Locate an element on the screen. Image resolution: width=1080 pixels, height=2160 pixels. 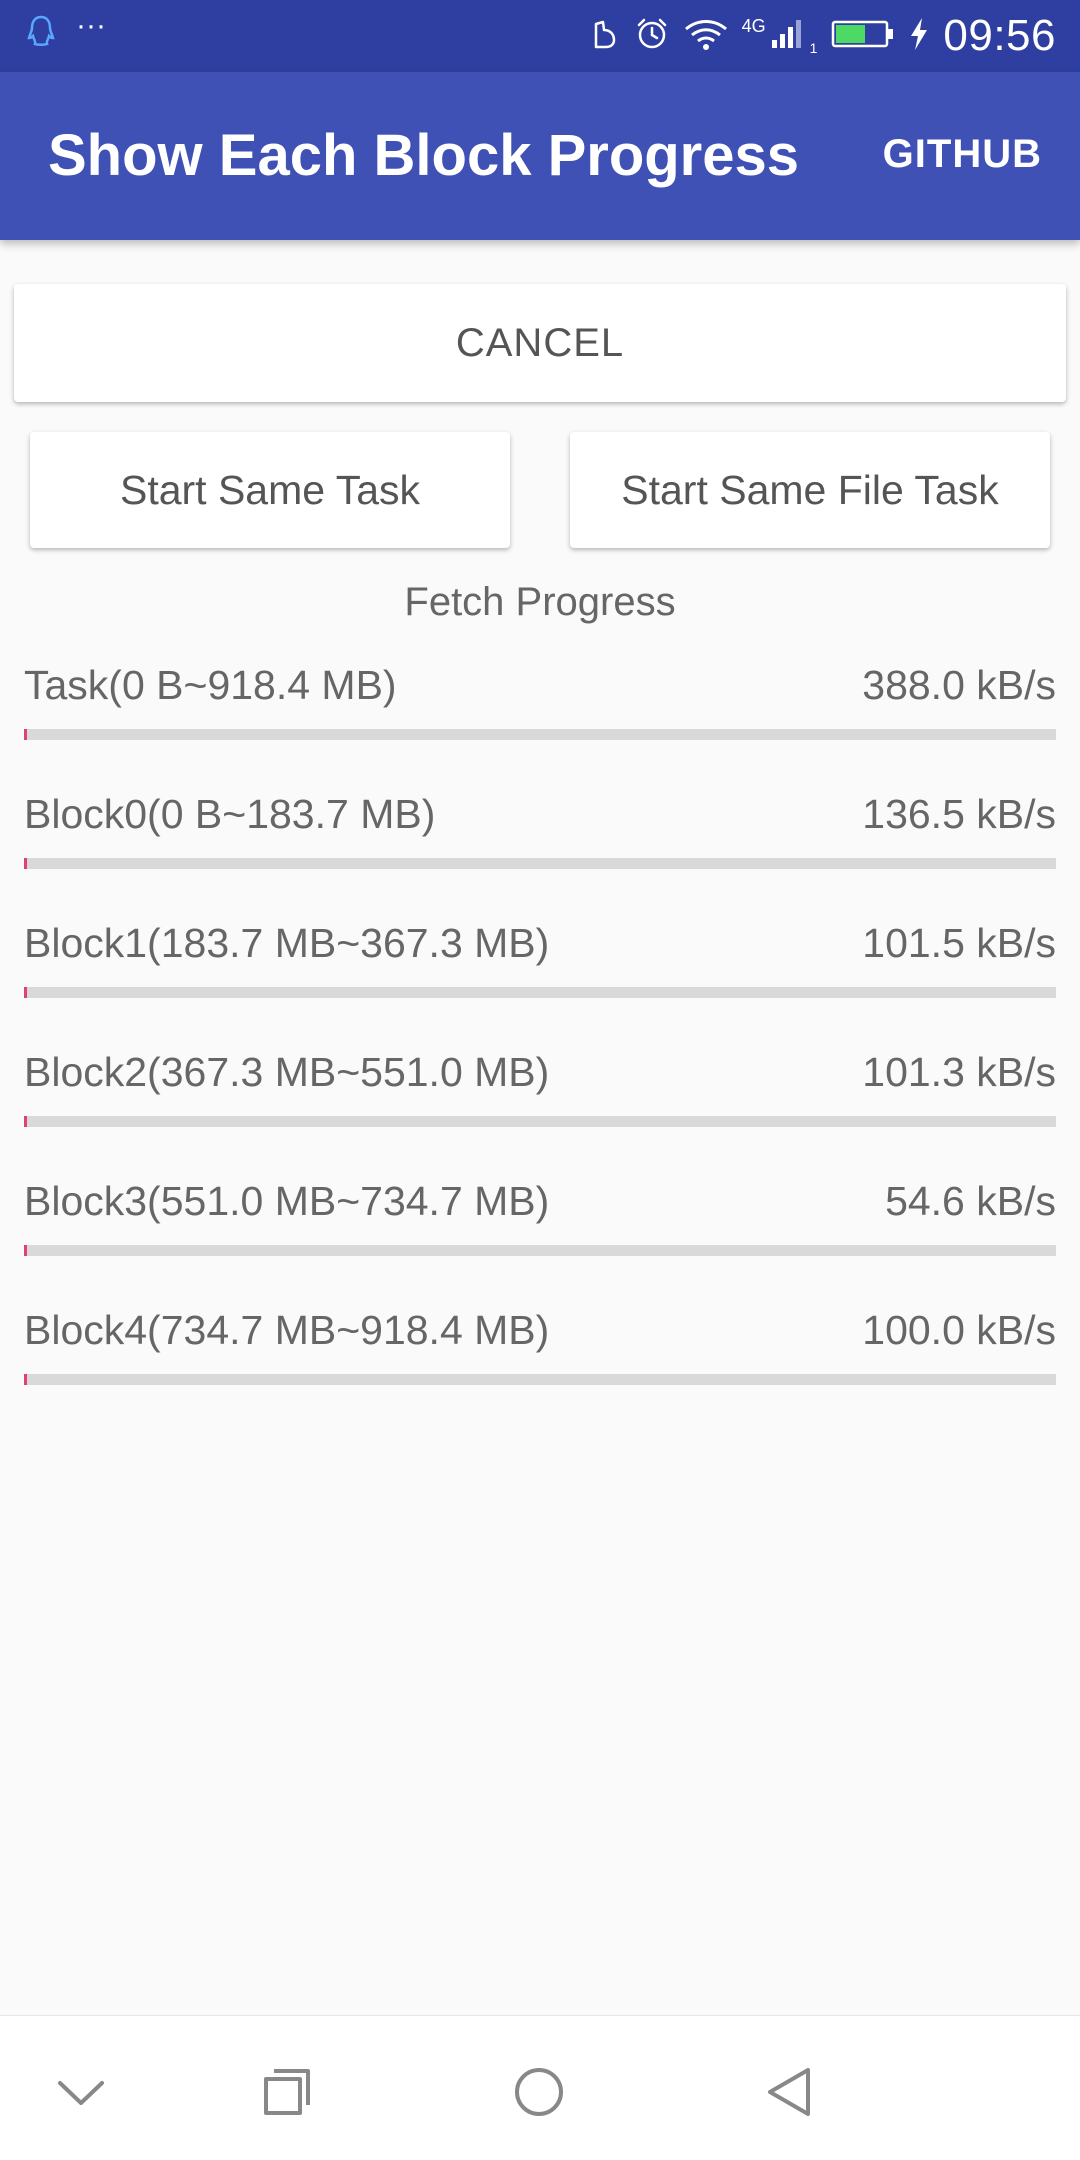
page-title: Show Each Block Progress is located at coordinates (424, 155).